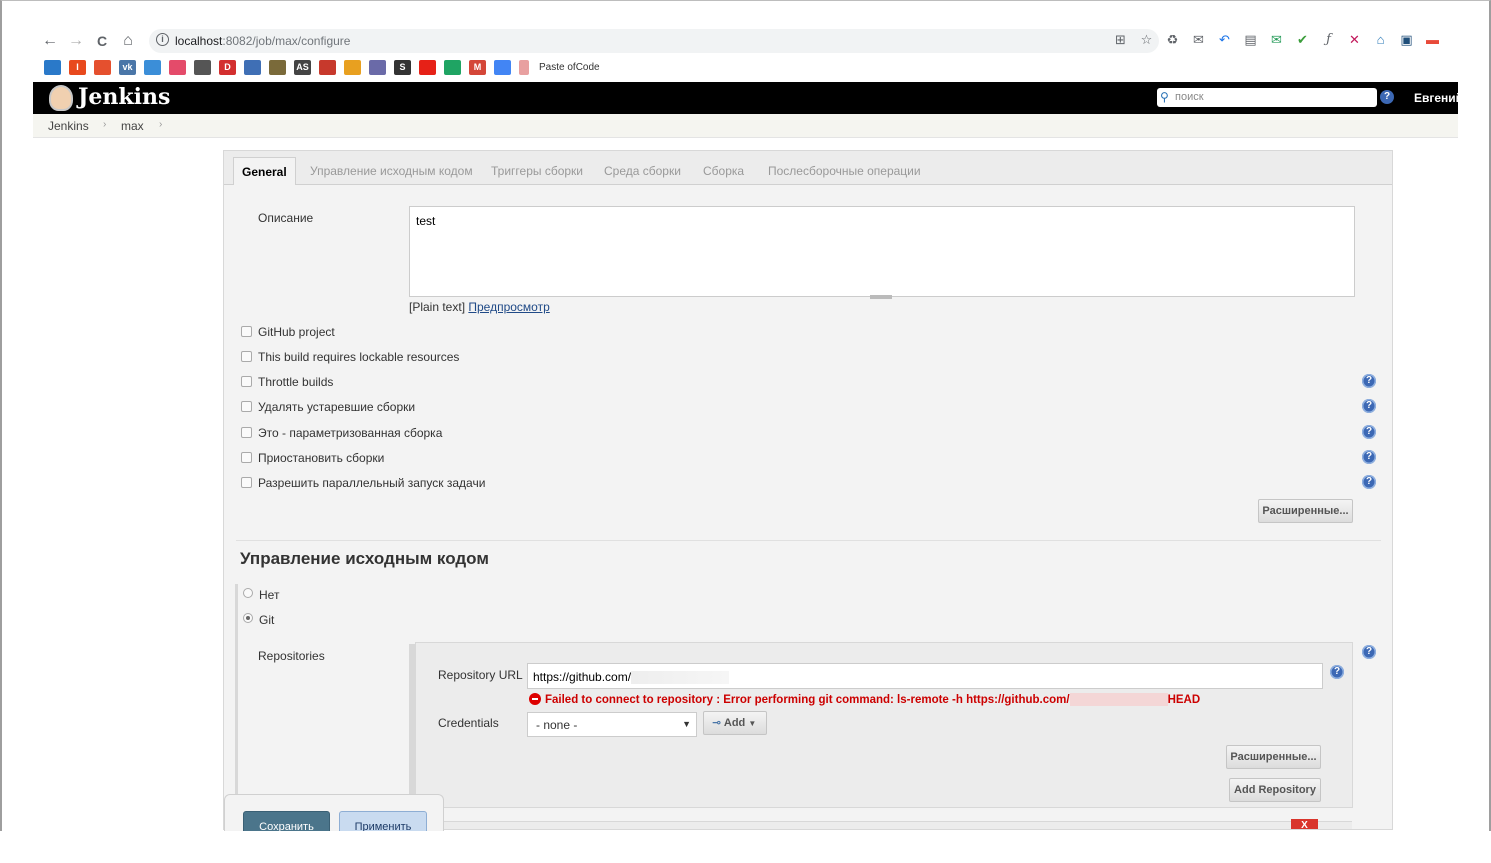 This screenshot has height=863, width=1491. I want to click on tab-environment: Среда сборки, so click(642, 171).